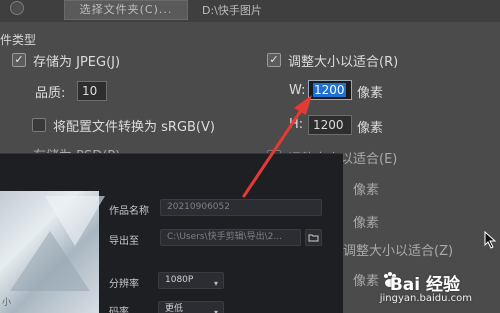 The image size is (500, 313). I want to click on watermark-logo: Bai 经验, so click(424, 285).